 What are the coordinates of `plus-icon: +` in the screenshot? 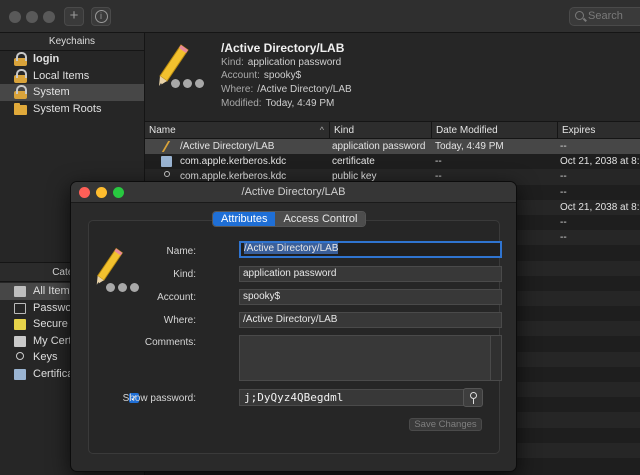 It's located at (74, 15).